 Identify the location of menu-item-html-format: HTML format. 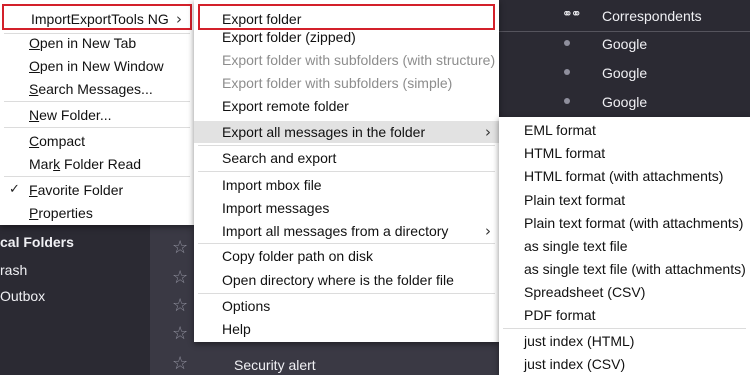
(624, 153).